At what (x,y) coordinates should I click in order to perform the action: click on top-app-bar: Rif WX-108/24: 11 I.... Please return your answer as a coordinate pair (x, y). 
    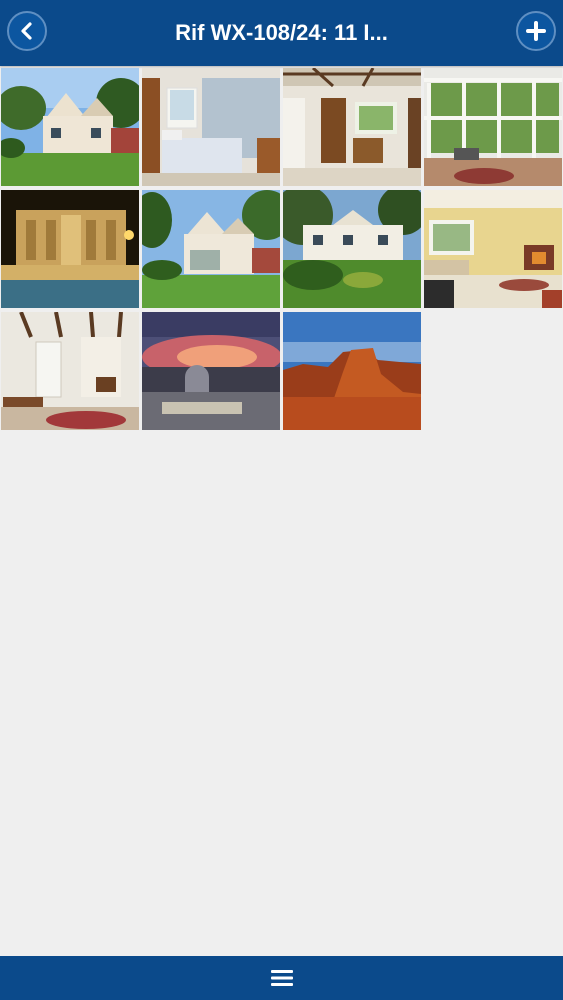
    Looking at the image, I should click on (281, 33).